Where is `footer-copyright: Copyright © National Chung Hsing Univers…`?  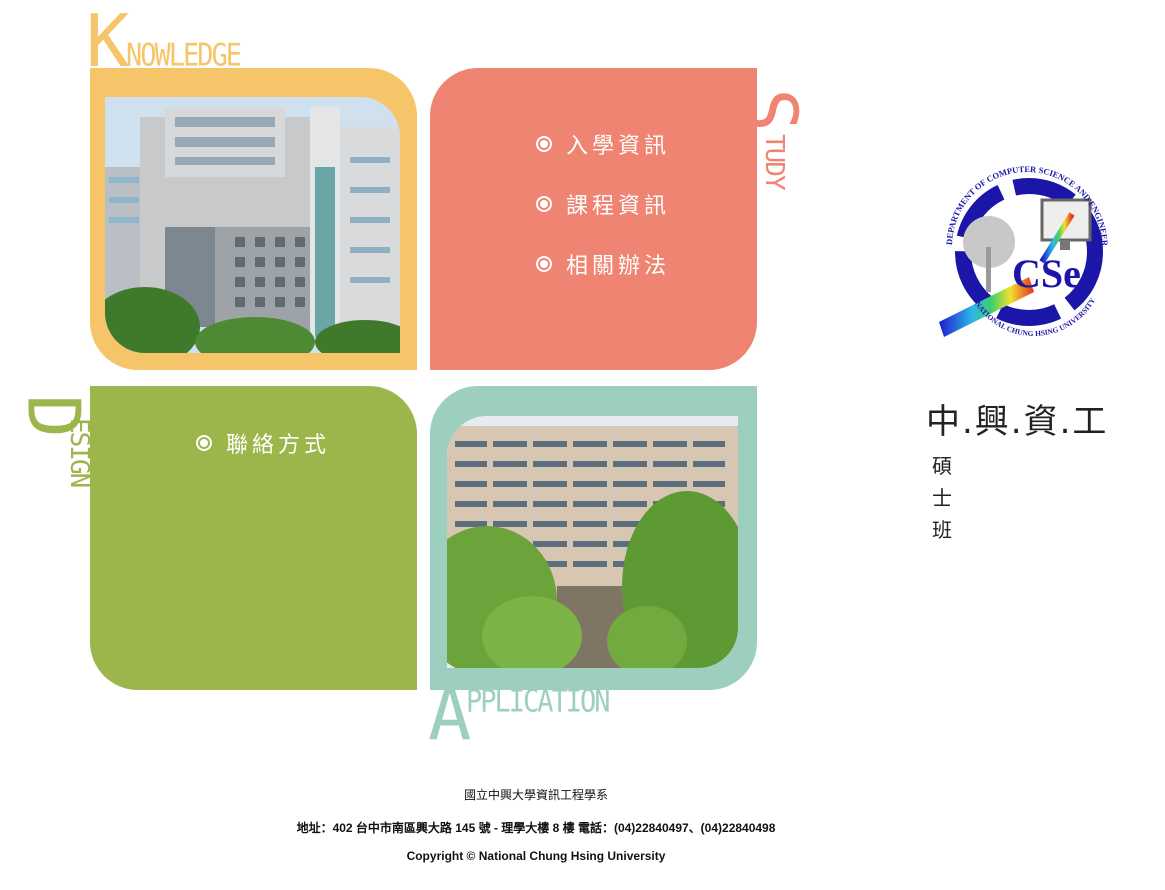
footer-copyright: Copyright © National Chung Hsing Univers… is located at coordinates (536, 856).